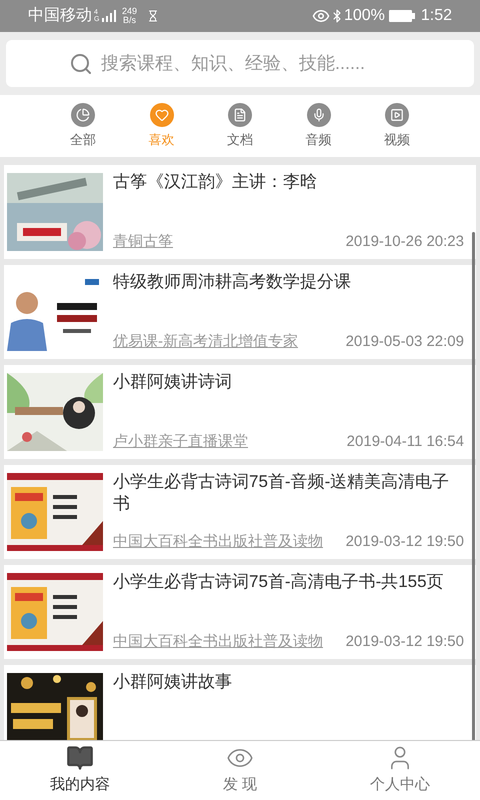 Image resolution: width=480 pixels, height=800 pixels. What do you see at coordinates (240, 312) in the screenshot?
I see `course-card: 特级教师周沛耕高考数学提分课 优易课-新高考清北增值专家 2019-05-03 22:09` at bounding box center [240, 312].